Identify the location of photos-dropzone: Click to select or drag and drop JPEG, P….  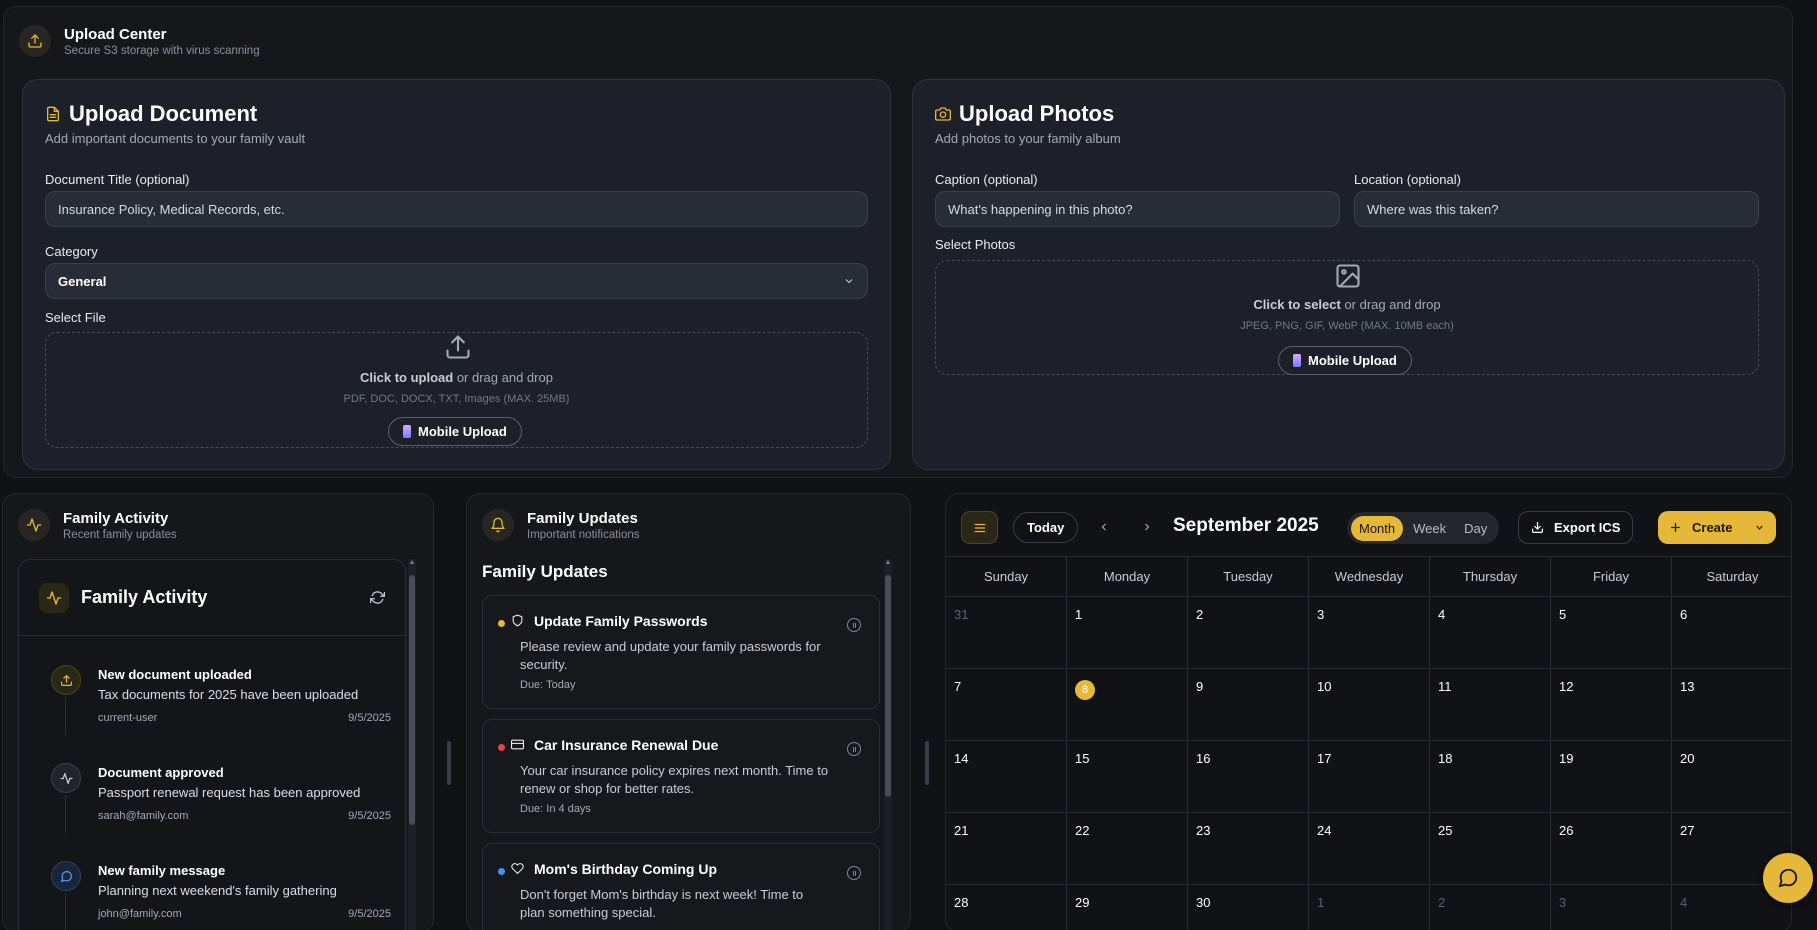
(1347, 317).